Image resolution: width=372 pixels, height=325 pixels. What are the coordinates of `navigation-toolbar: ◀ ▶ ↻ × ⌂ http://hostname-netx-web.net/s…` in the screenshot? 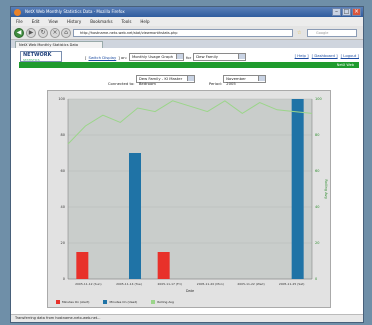 It's located at (187, 33).